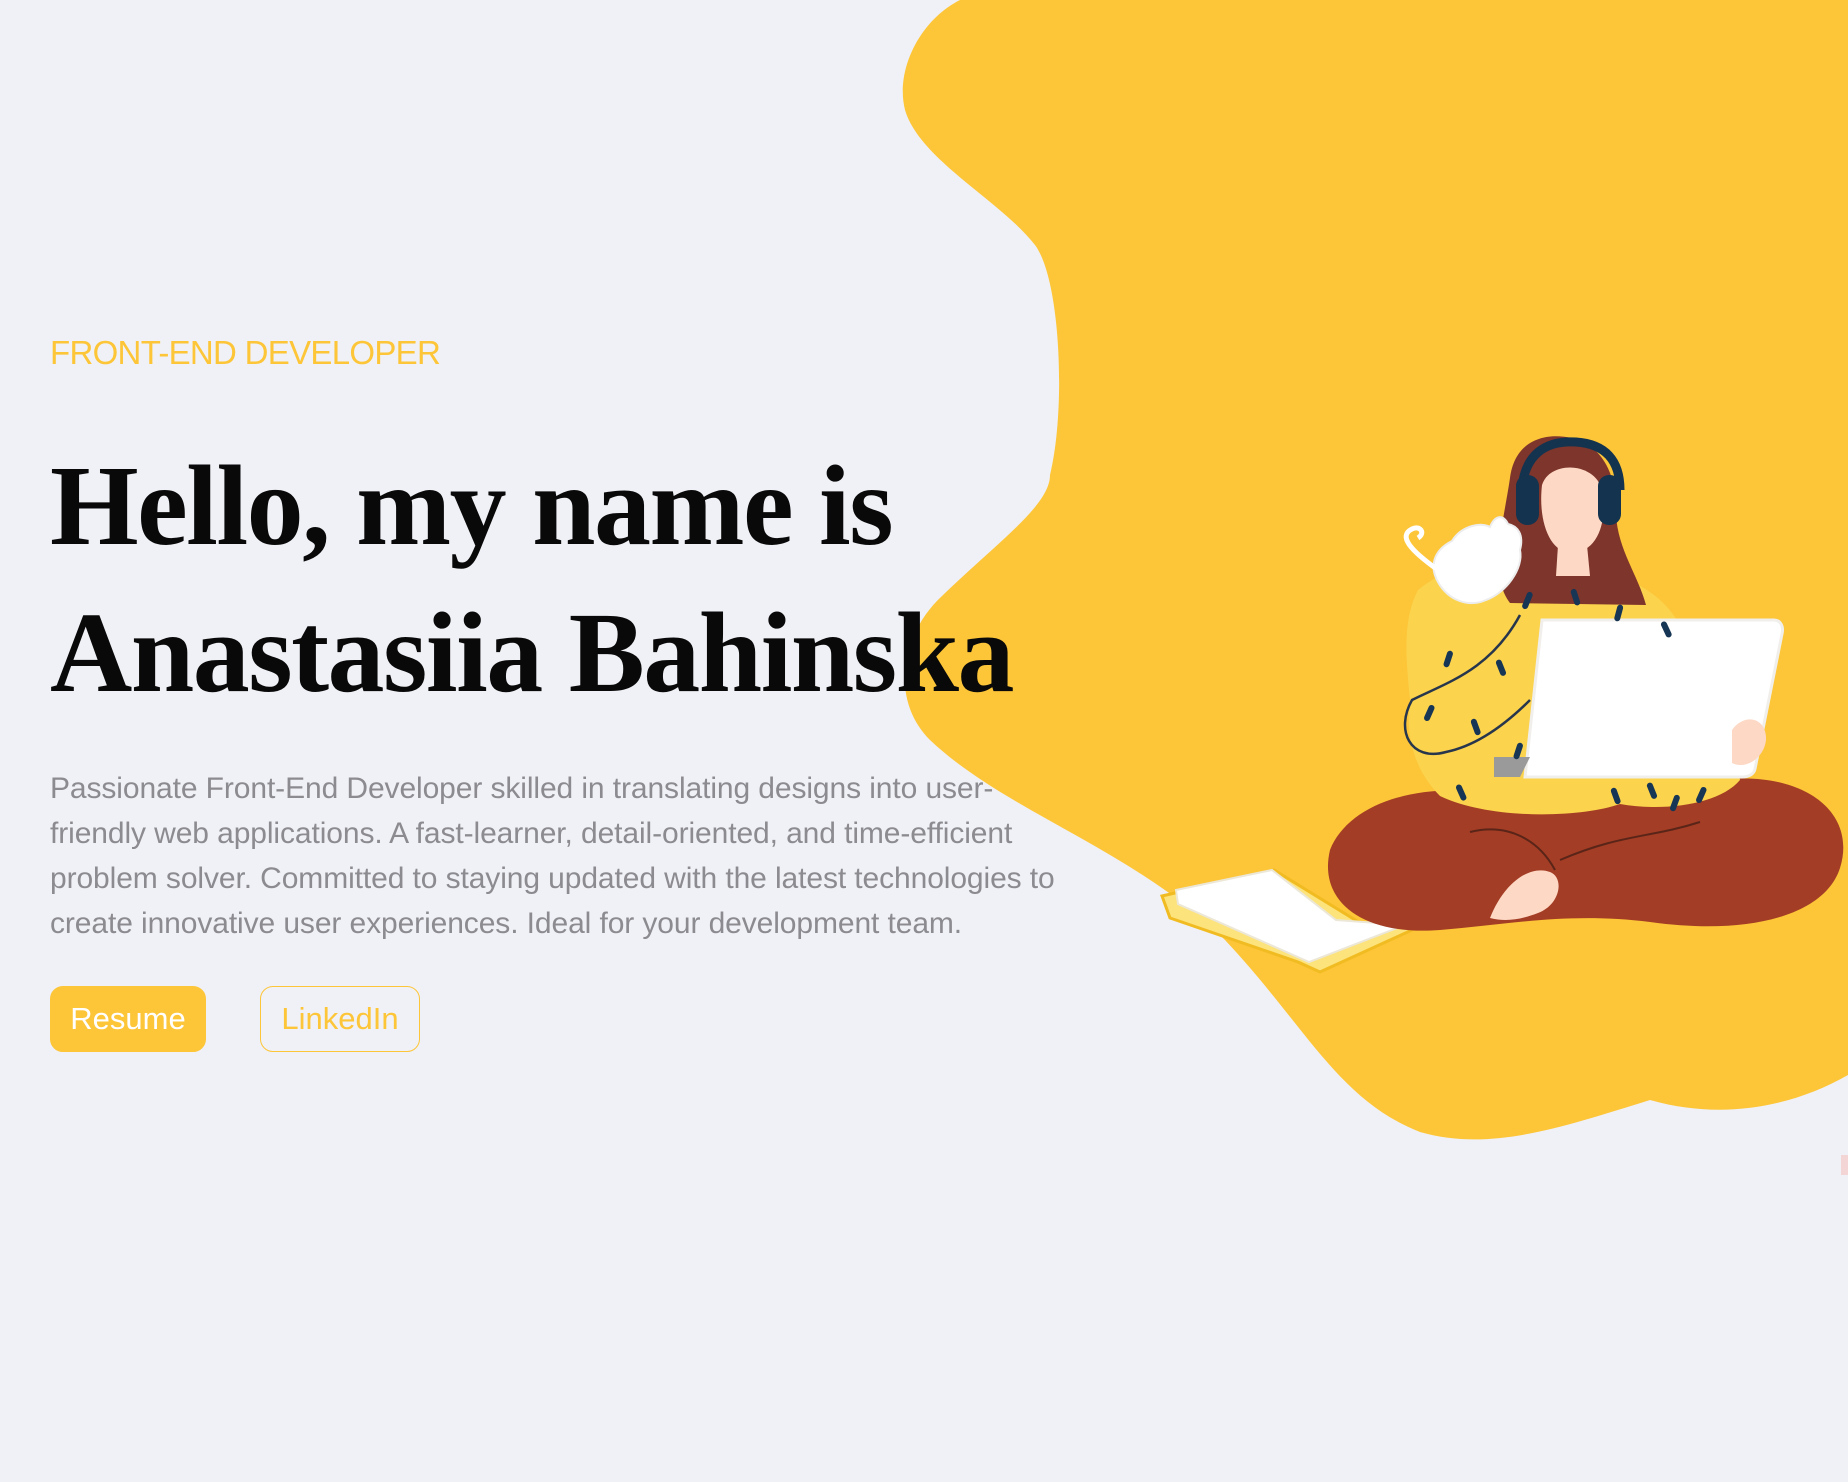 Image resolution: width=1848 pixels, height=1482 pixels. I want to click on neck-illustration, so click(1573, 560).